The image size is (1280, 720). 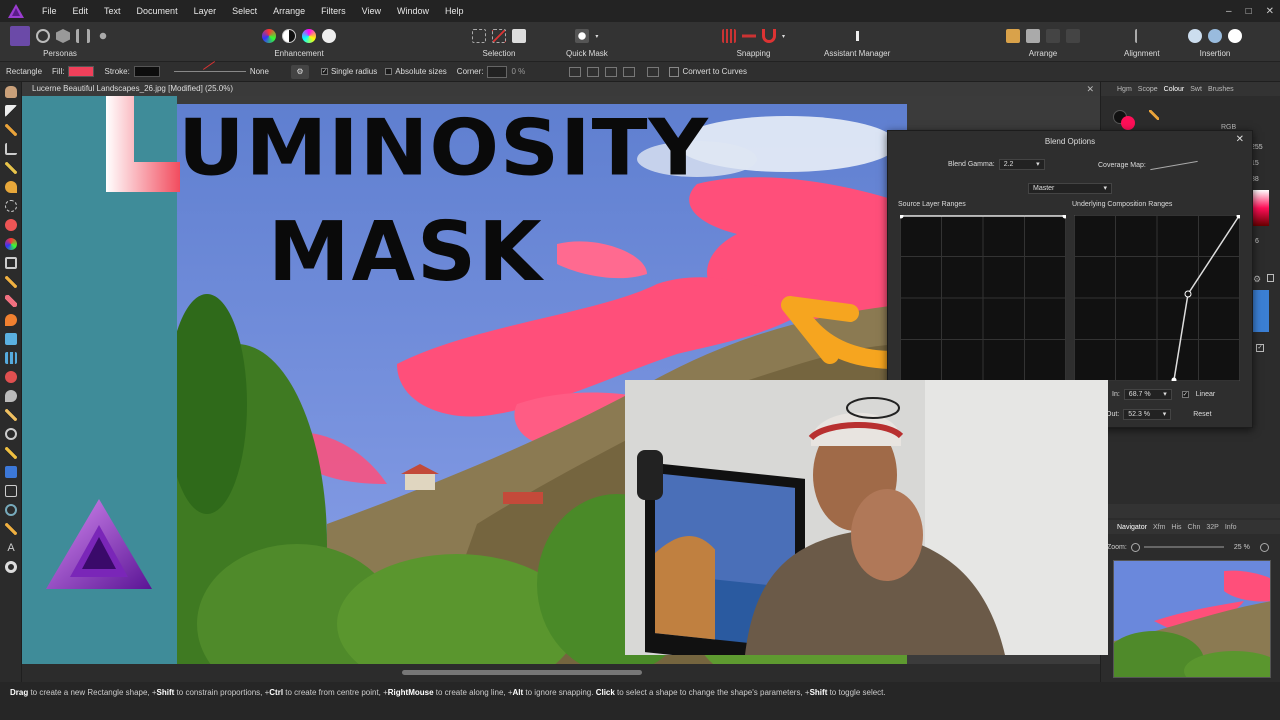 I want to click on sharpen-brush-icon, so click(x=11, y=415).